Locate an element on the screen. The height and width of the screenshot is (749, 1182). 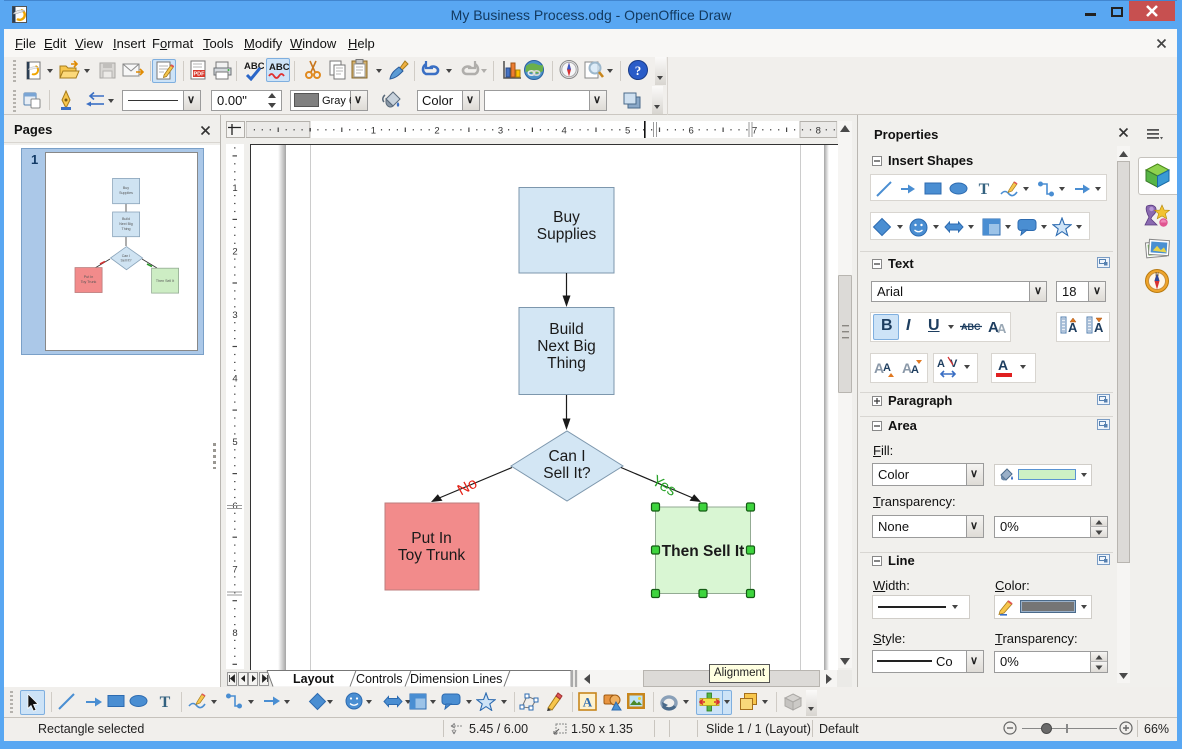
svg-text: PDF is located at coordinates (200, 75).